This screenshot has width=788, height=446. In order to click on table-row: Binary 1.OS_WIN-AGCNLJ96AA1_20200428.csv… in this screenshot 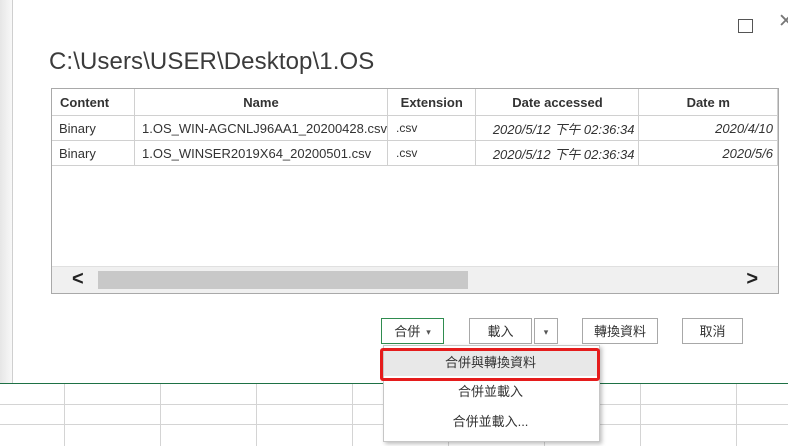, I will do `click(415, 128)`.